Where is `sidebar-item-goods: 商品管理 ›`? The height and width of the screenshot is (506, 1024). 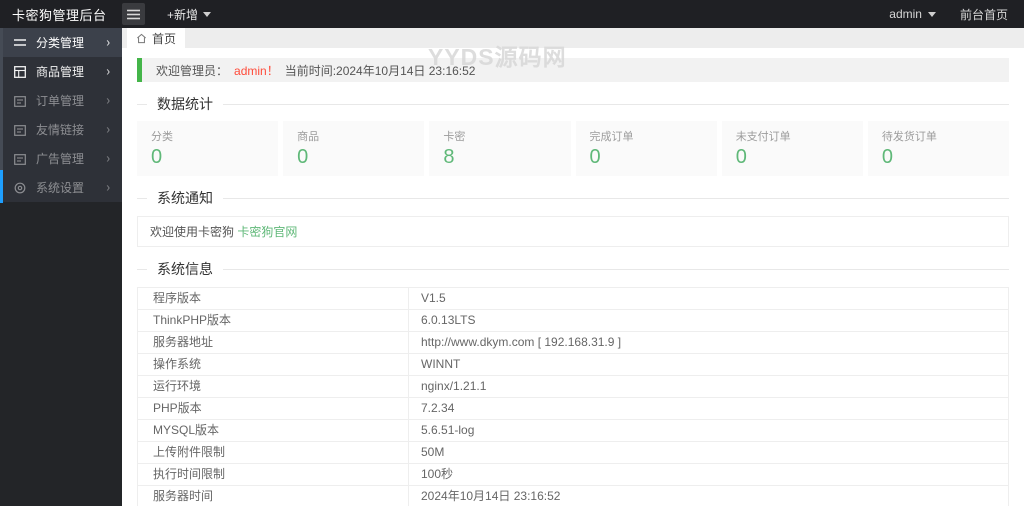
sidebar-item-goods: 商品管理 › is located at coordinates (61, 71).